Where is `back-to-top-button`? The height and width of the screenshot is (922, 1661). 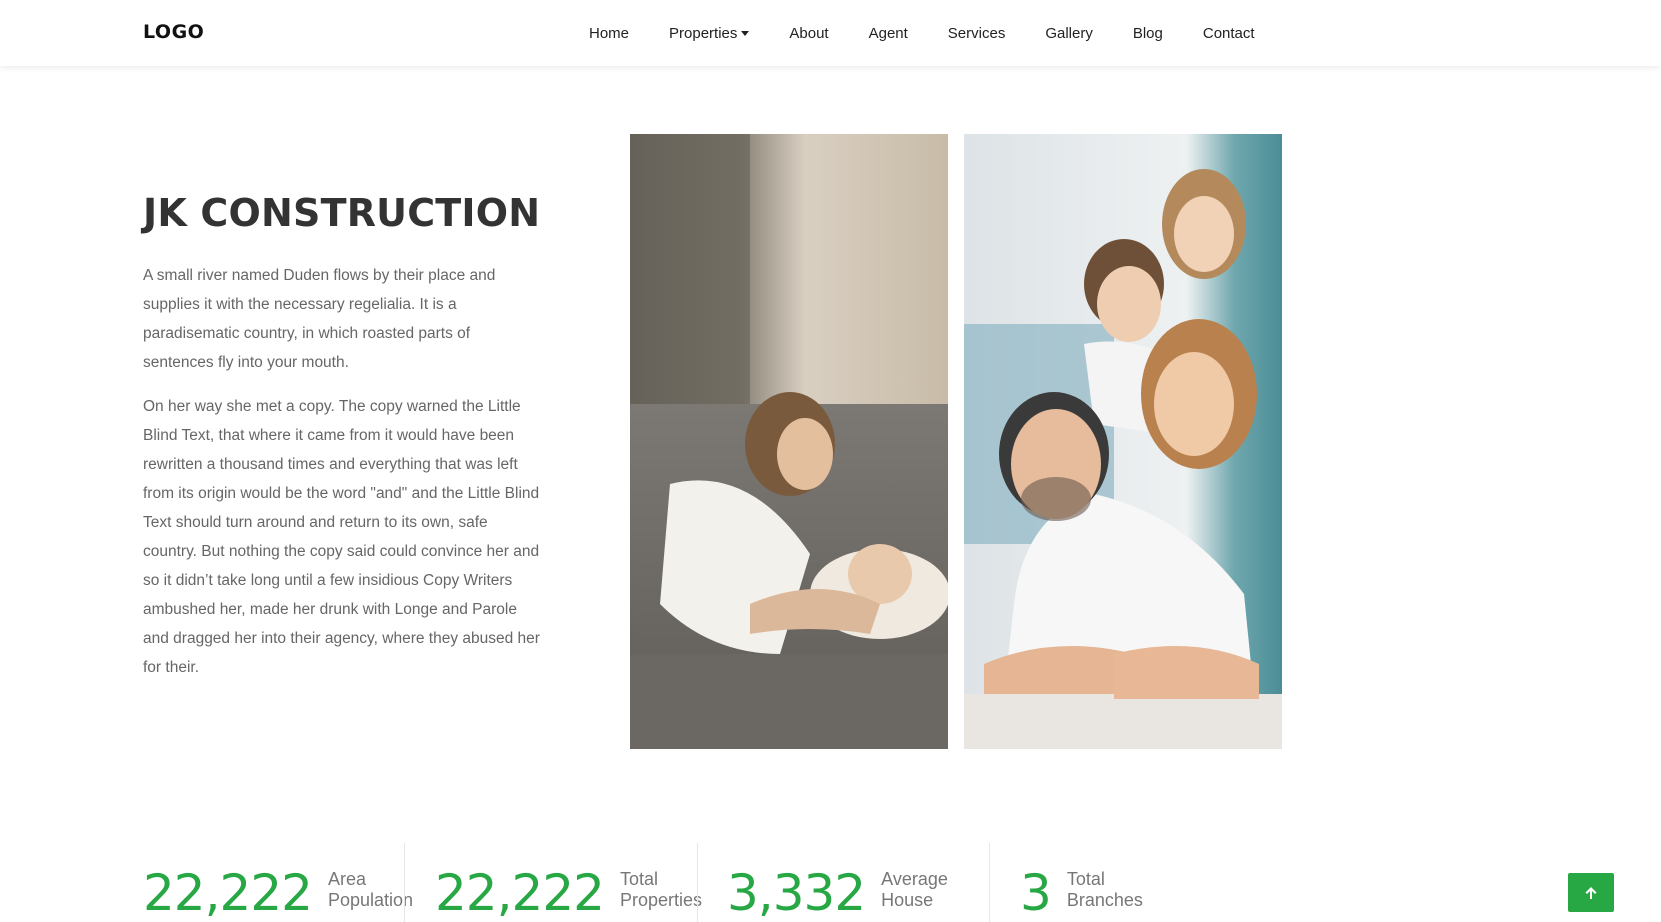
back-to-top-button is located at coordinates (1591, 892).